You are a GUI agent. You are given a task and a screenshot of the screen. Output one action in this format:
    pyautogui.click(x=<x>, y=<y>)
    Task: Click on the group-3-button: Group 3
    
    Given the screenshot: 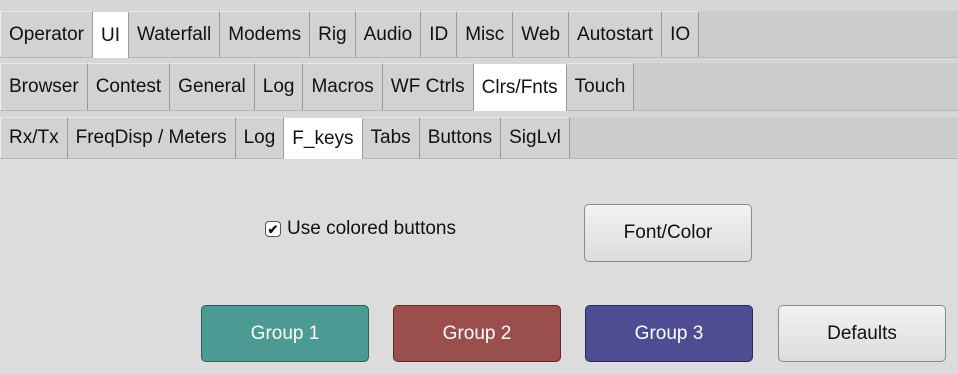 What is the action you would take?
    pyautogui.click(x=669, y=333)
    